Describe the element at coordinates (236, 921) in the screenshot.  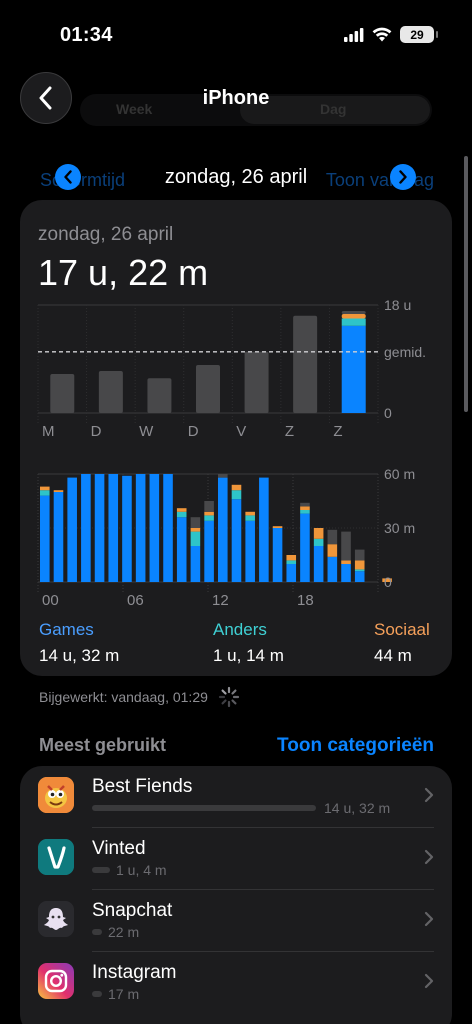
I see `app-row-snapchat: Snapchat 22 m` at that location.